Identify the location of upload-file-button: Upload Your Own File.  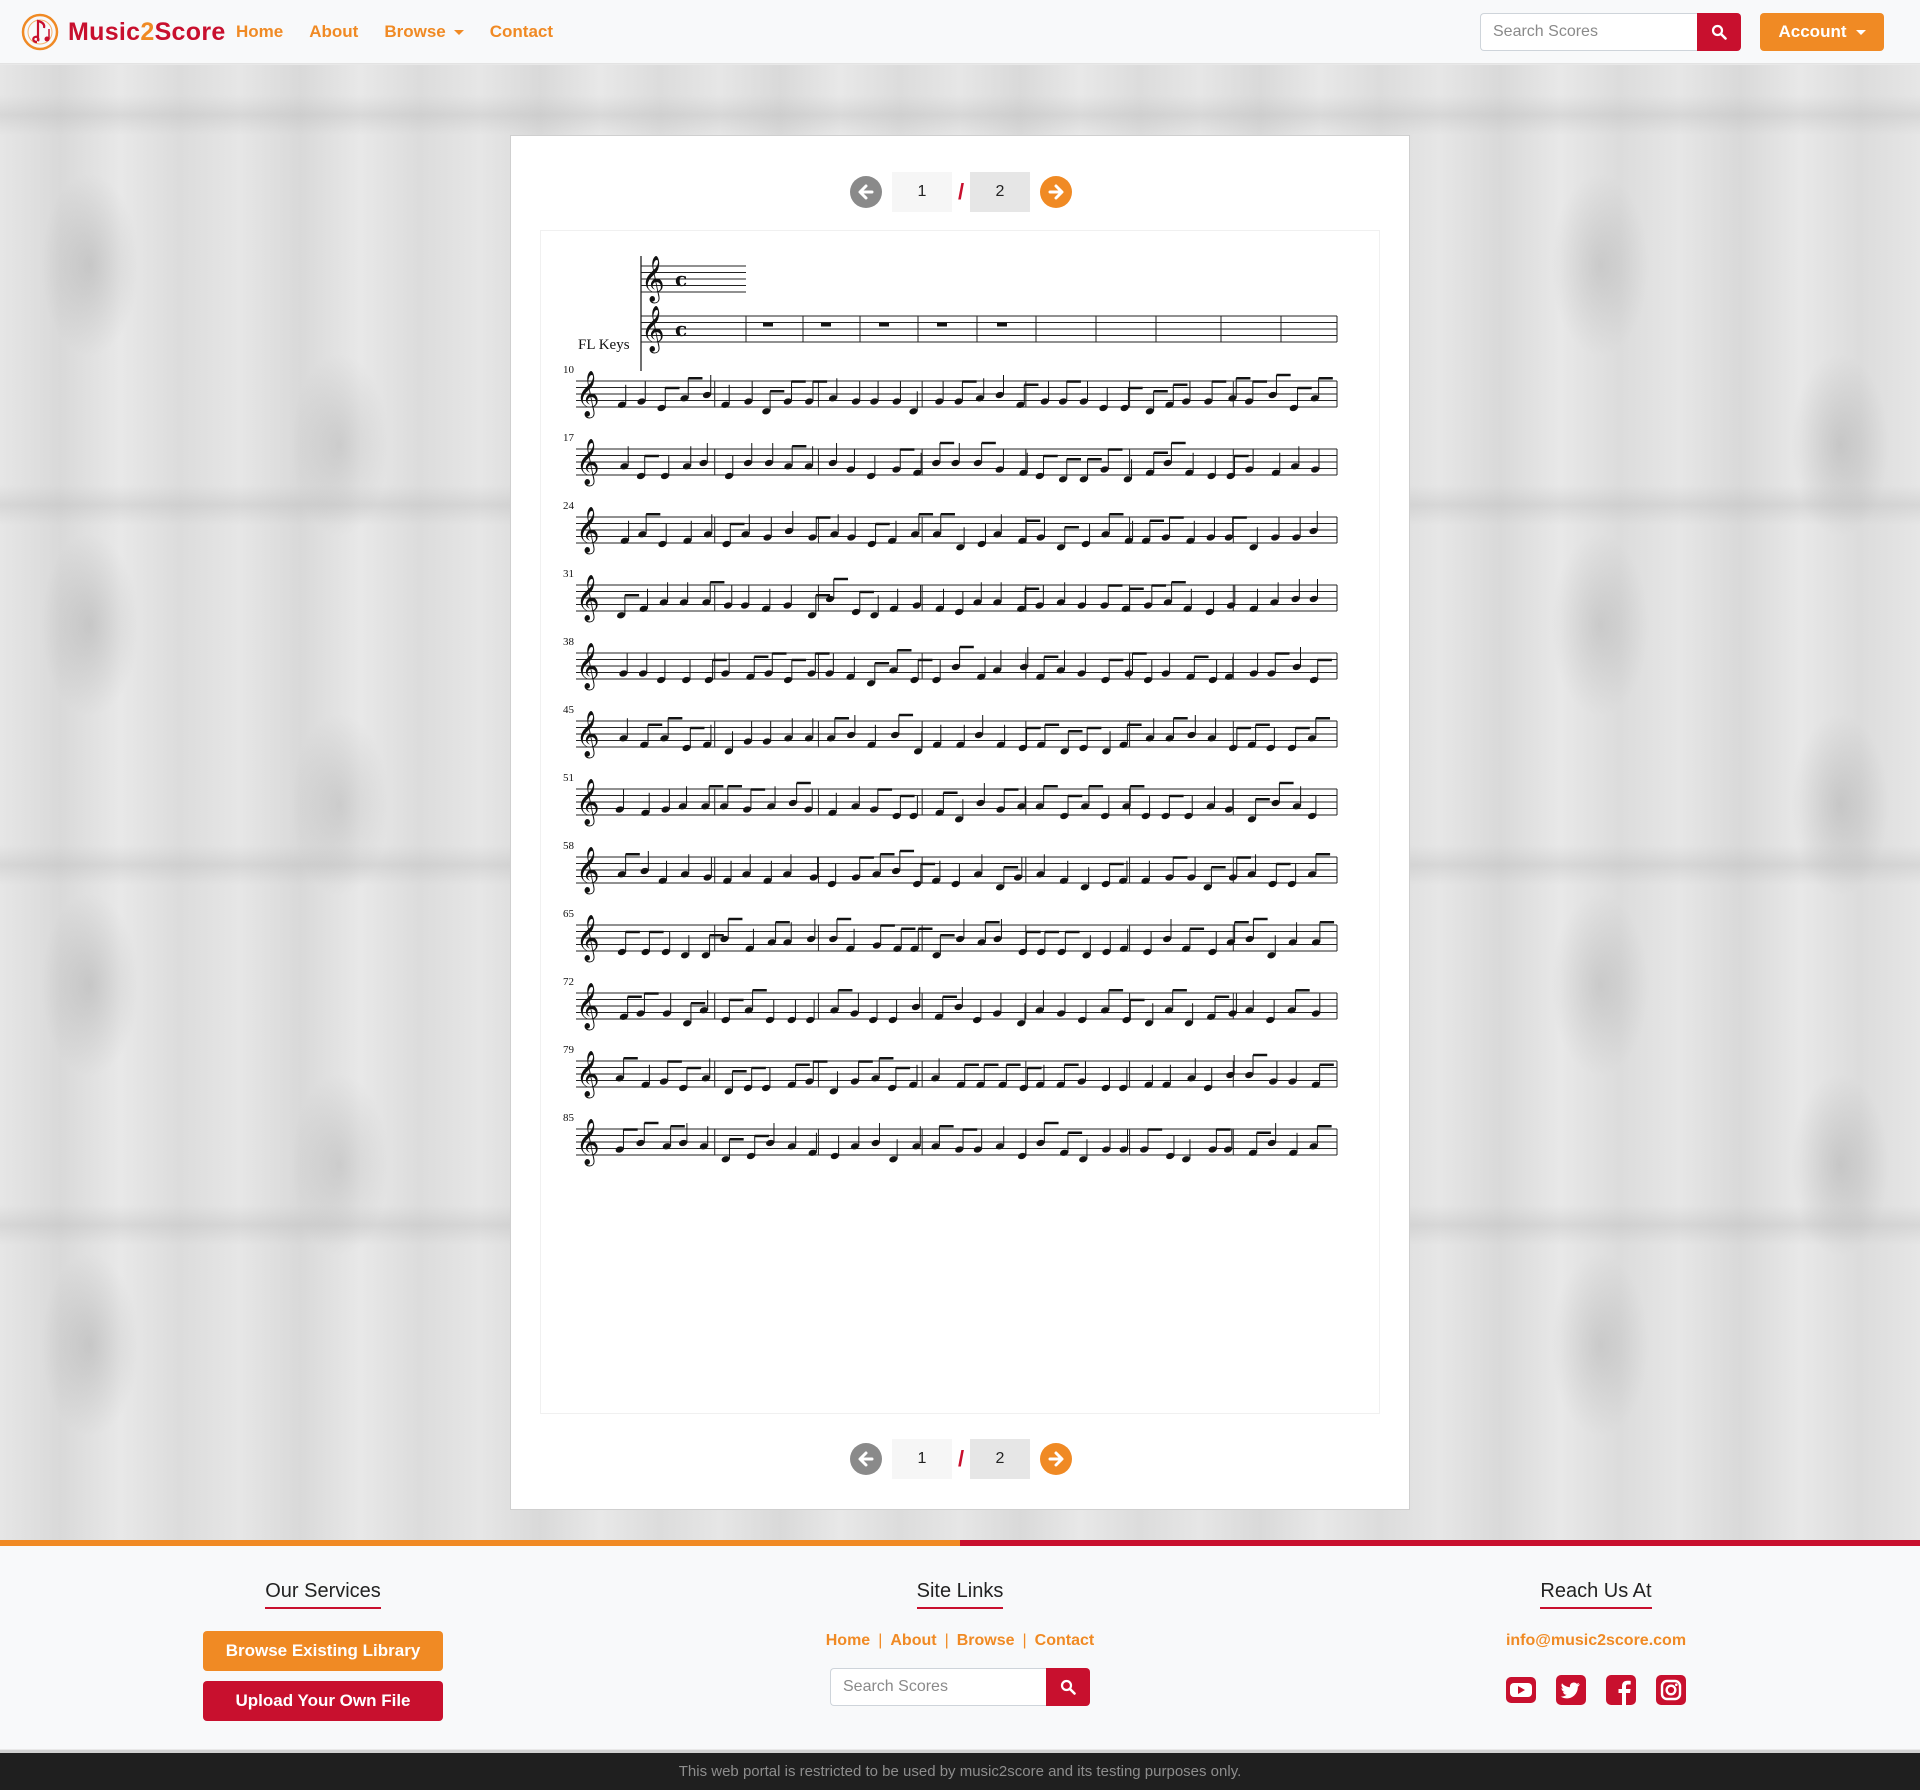
(323, 1701).